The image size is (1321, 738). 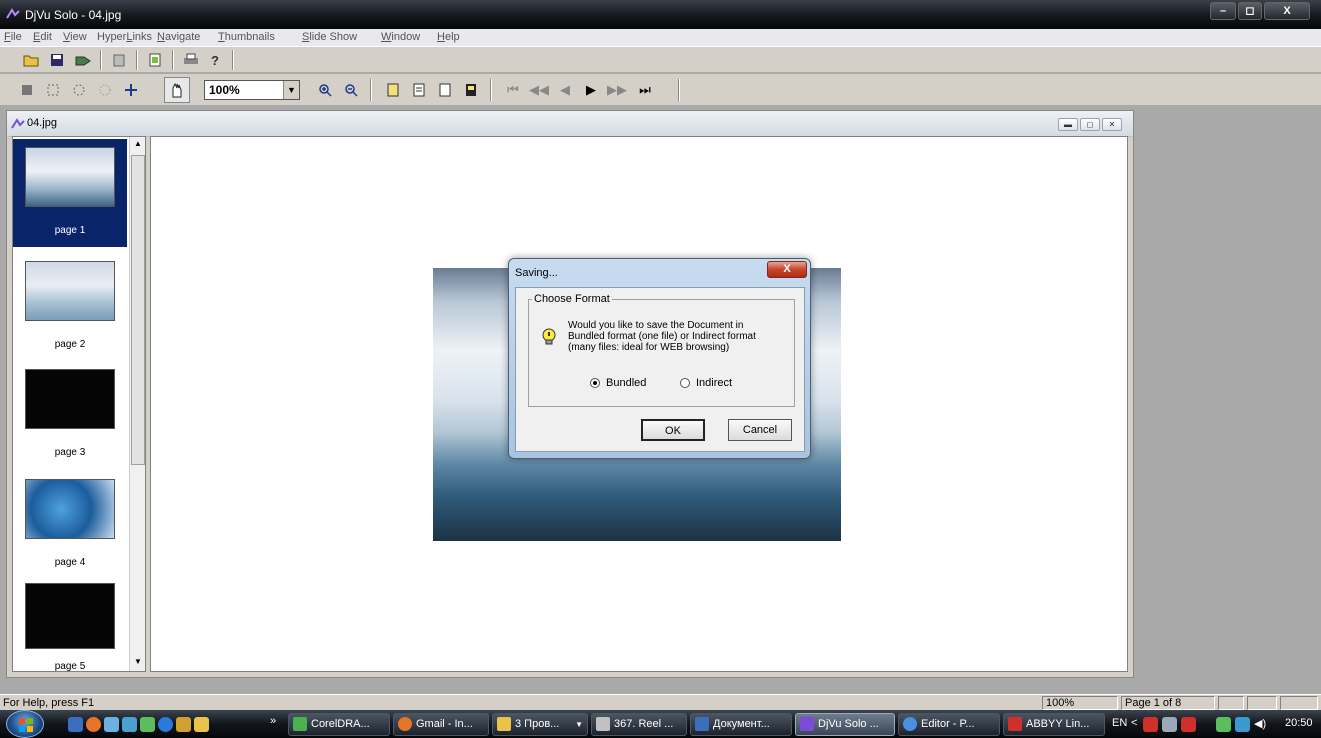 I want to click on next-10-button: ▶▶, so click(x=617, y=90).